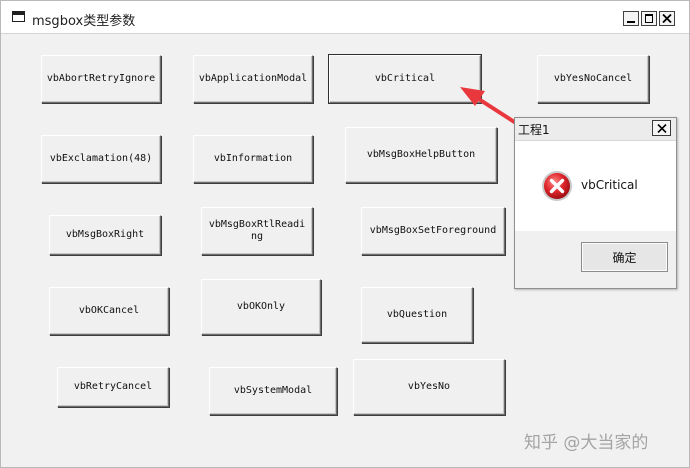  I want to click on vbinformation-button: vbInformation, so click(253, 159).